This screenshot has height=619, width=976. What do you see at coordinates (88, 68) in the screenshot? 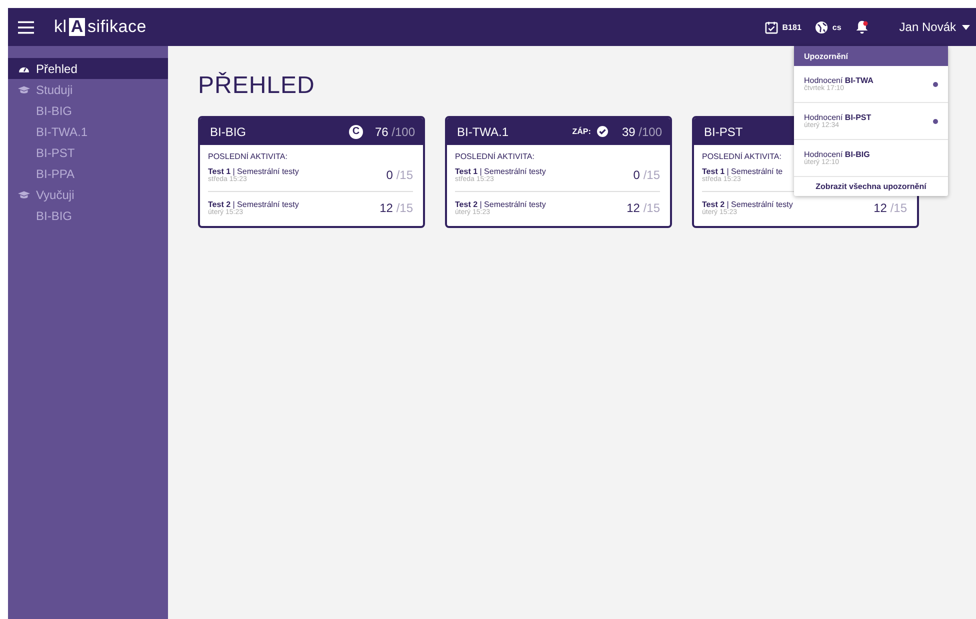
I see `sidebar-item: Přehled` at bounding box center [88, 68].